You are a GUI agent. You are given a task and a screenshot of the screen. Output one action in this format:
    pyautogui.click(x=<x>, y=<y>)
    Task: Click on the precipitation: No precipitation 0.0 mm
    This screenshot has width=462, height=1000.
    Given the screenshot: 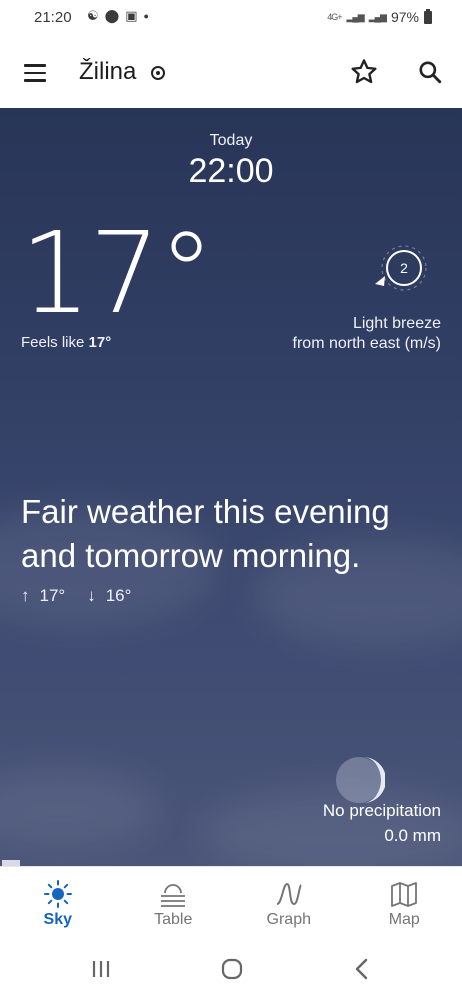 What is the action you would take?
    pyautogui.click(x=382, y=823)
    